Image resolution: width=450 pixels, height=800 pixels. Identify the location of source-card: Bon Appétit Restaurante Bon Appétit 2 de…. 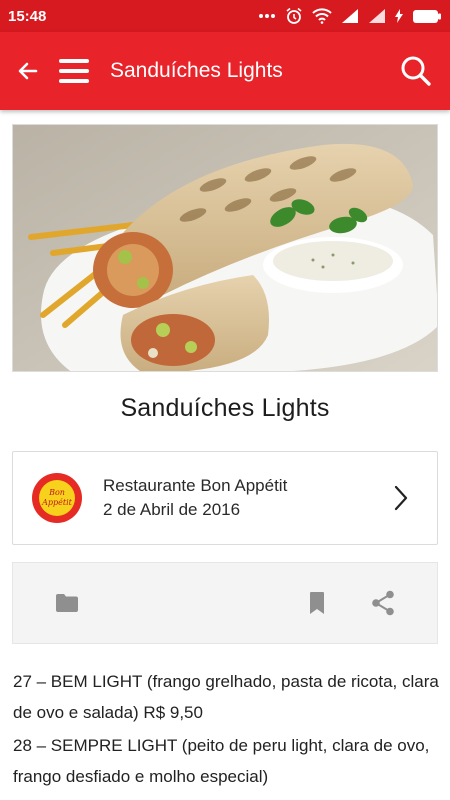
(225, 498).